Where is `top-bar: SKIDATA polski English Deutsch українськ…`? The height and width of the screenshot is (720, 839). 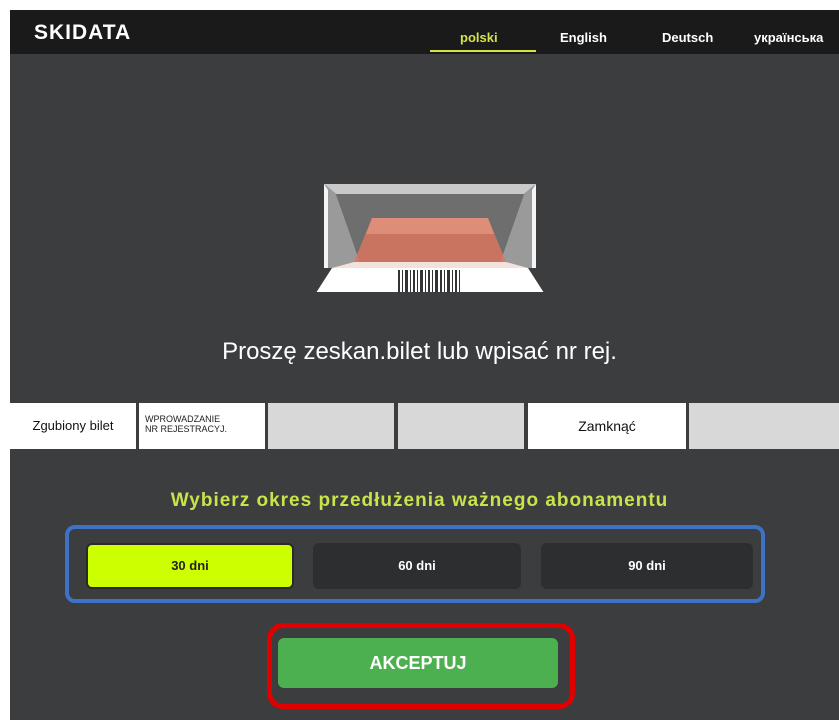 top-bar: SKIDATA polski English Deutsch українськ… is located at coordinates (424, 32).